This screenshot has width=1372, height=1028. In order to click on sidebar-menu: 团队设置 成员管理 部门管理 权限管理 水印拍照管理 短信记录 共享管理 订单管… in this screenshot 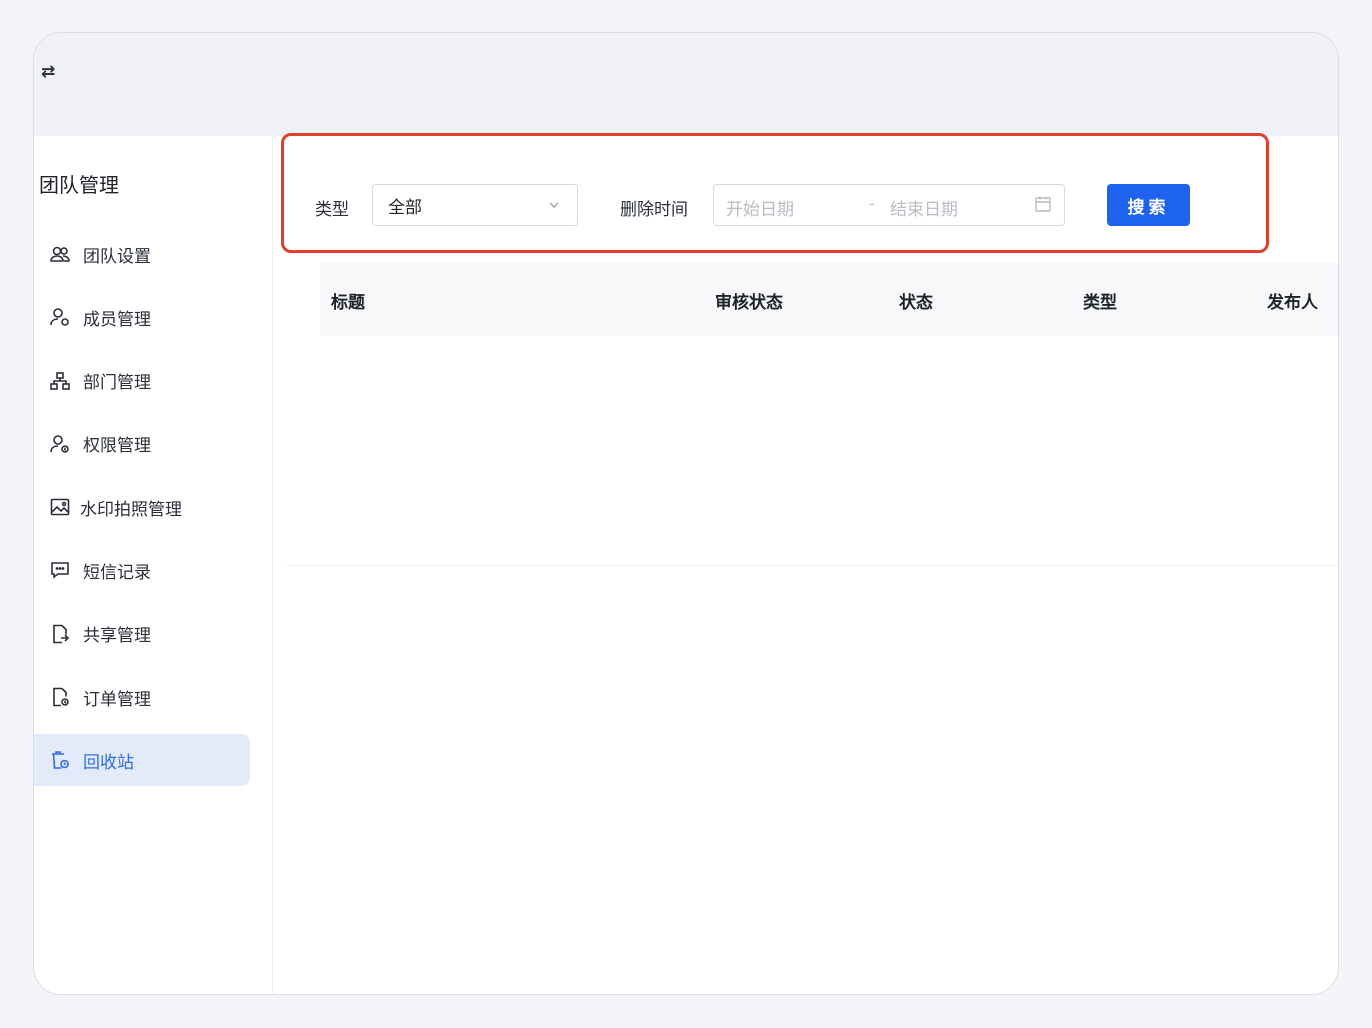, I will do `click(153, 513)`.